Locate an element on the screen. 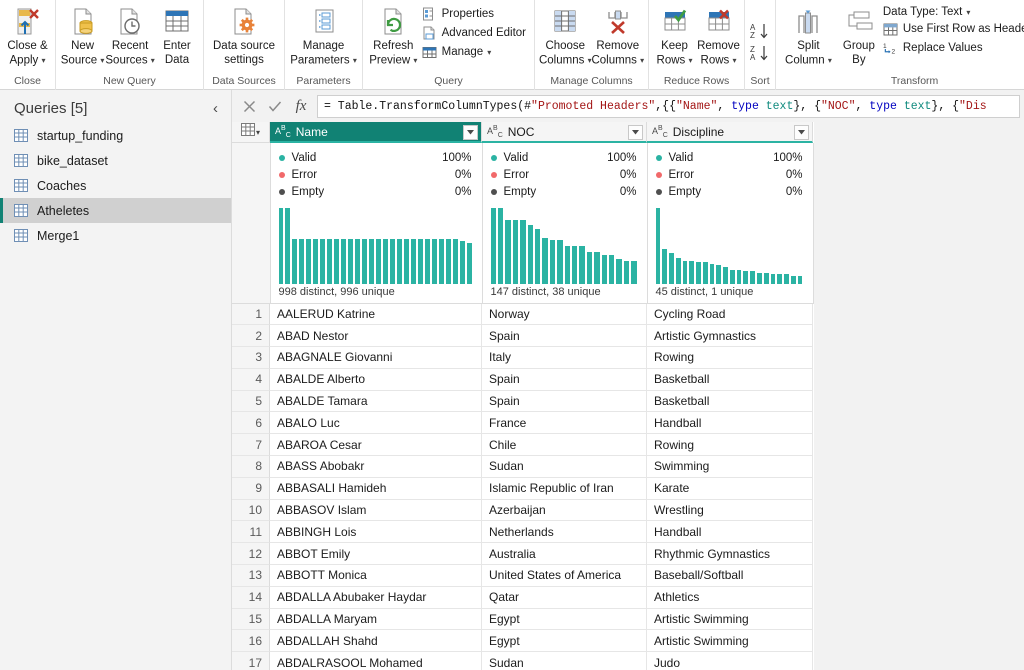 Image resolution: width=1024 pixels, height=670 pixels. close-and-apply-button: Close & Apply ▾ is located at coordinates (27, 35).